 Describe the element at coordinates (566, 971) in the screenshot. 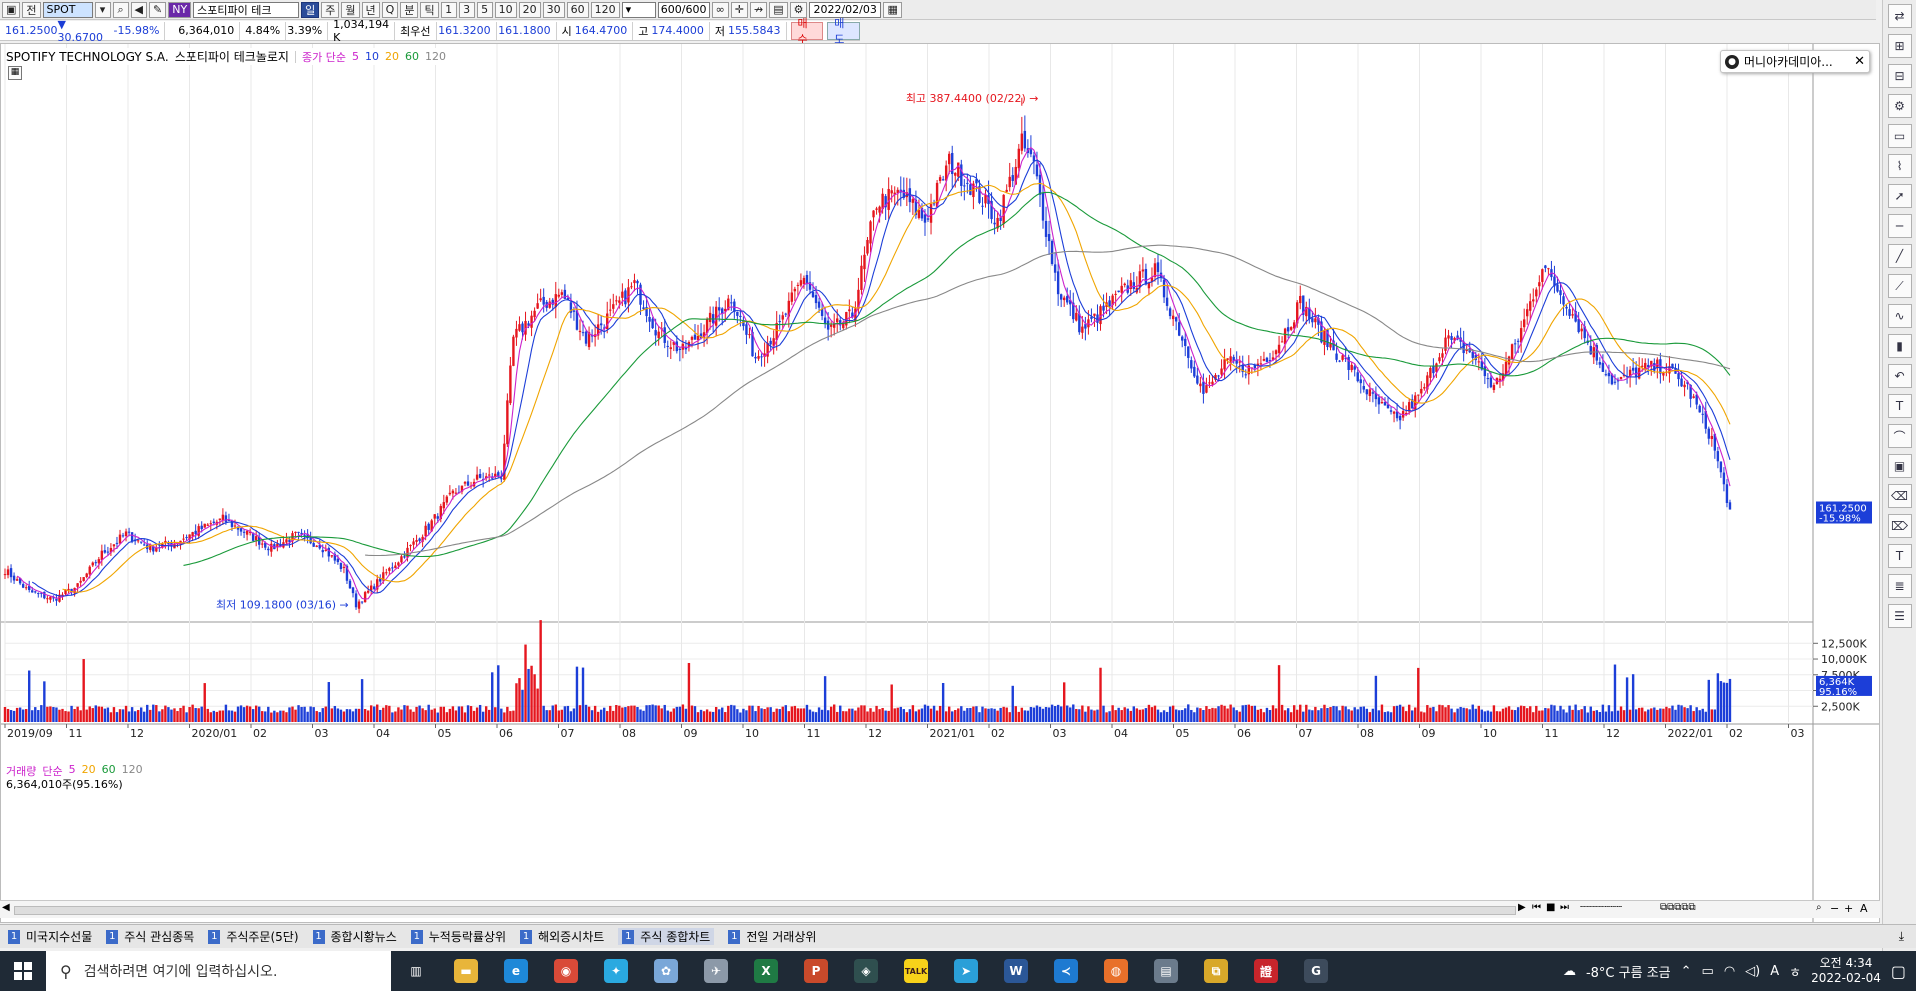

I see `chrome-icon: ◉` at that location.